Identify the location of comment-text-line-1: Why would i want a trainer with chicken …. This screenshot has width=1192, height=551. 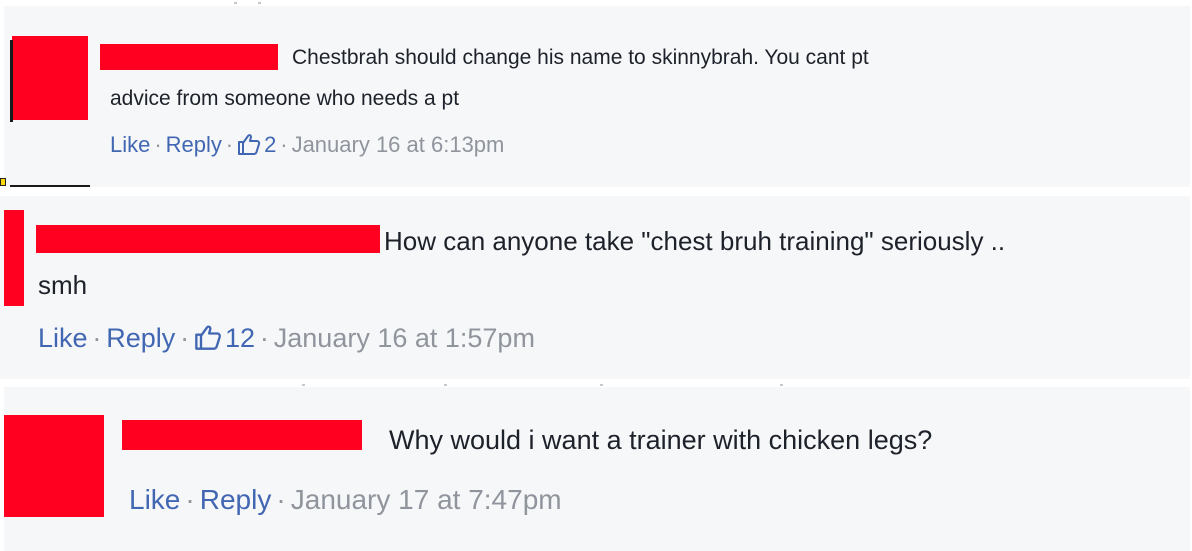
(661, 440).